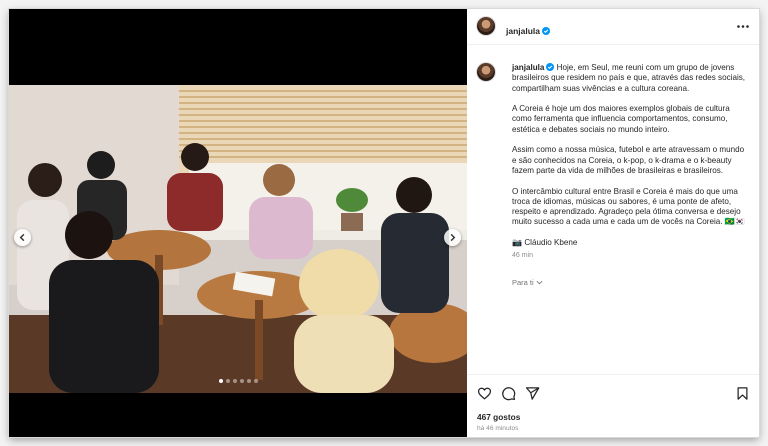  I want to click on caption-timestamp: 46 min, so click(523, 256).